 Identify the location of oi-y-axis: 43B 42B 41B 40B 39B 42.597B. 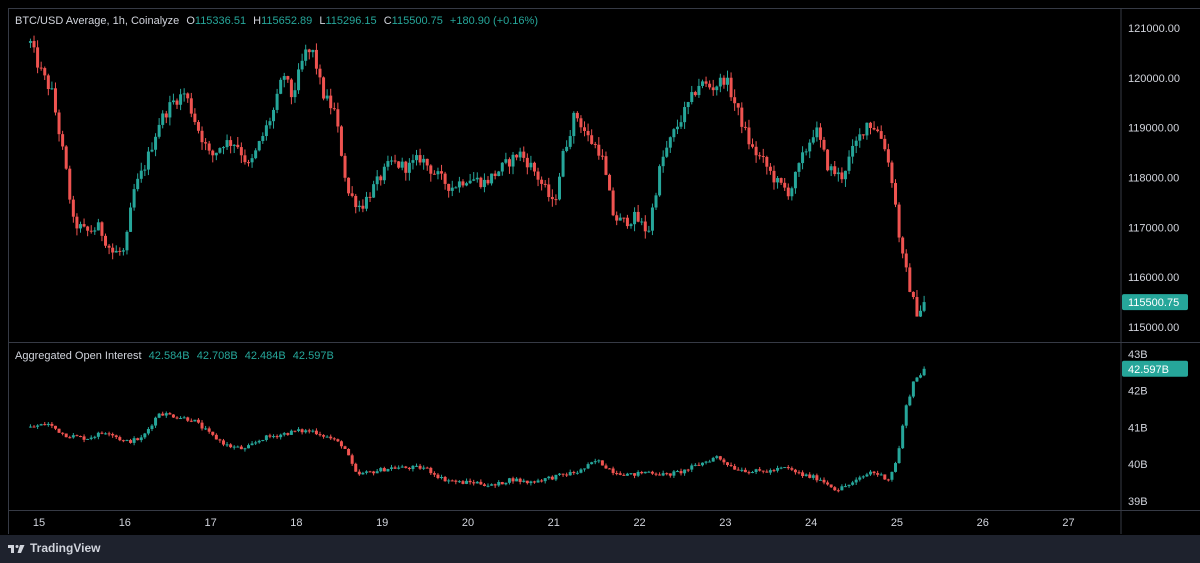
(1155, 428).